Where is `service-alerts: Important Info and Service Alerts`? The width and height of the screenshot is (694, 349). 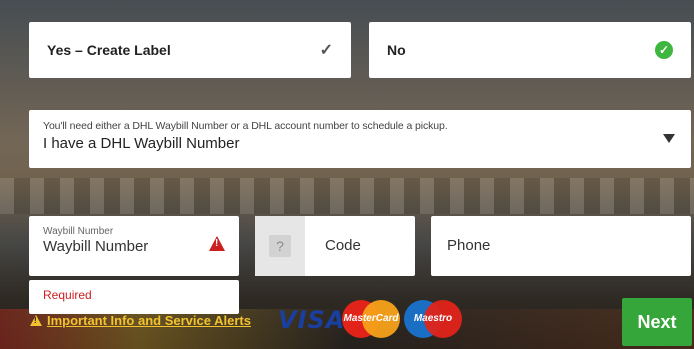 service-alerts: Important Info and Service Alerts is located at coordinates (140, 320).